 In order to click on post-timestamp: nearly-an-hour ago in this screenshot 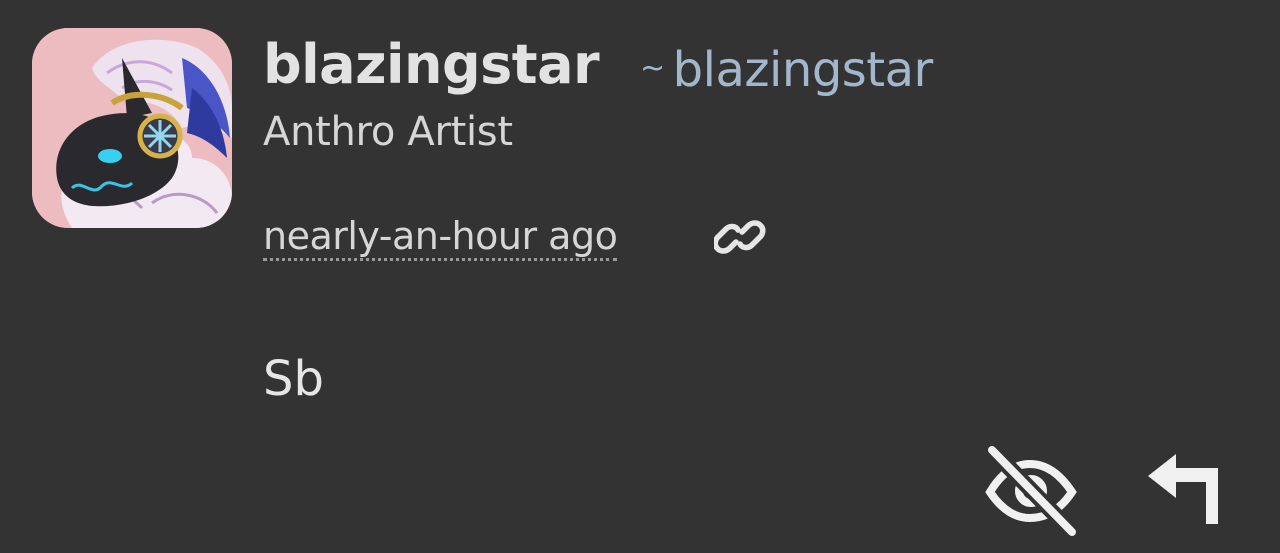, I will do `click(440, 235)`.